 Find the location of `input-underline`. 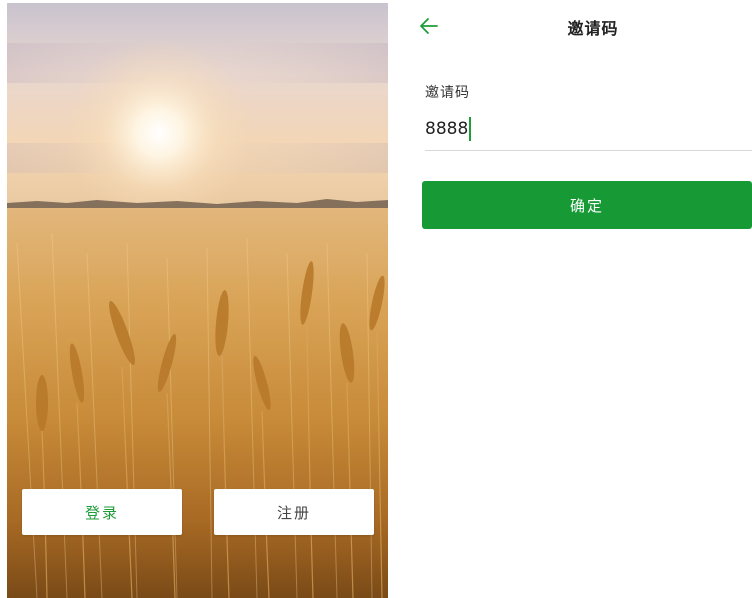

input-underline is located at coordinates (588, 150).